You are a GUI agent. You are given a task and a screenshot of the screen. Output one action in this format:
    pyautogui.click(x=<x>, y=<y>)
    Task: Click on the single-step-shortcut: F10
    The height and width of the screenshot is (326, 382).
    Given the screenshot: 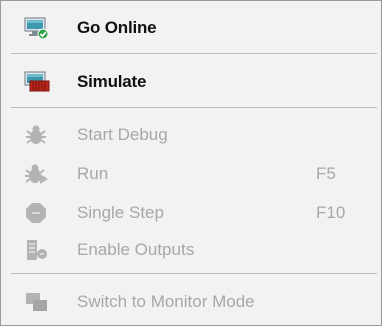 What is the action you would take?
    pyautogui.click(x=331, y=212)
    